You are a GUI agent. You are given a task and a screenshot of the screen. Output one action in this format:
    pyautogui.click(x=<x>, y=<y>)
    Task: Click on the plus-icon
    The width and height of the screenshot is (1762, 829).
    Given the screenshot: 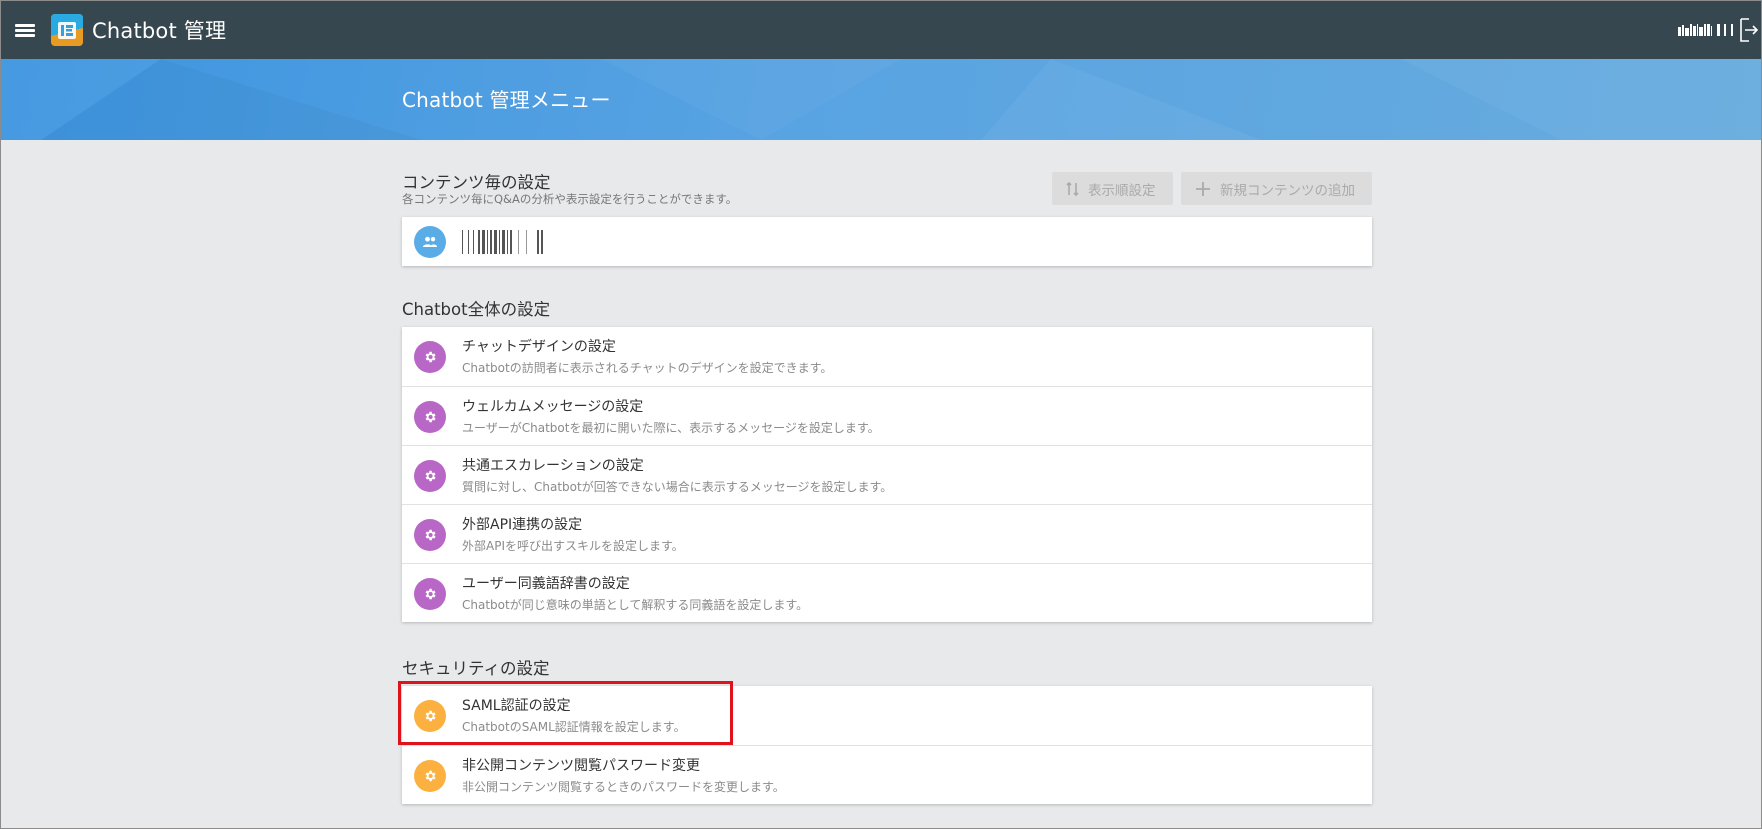 What is the action you would take?
    pyautogui.click(x=1203, y=188)
    